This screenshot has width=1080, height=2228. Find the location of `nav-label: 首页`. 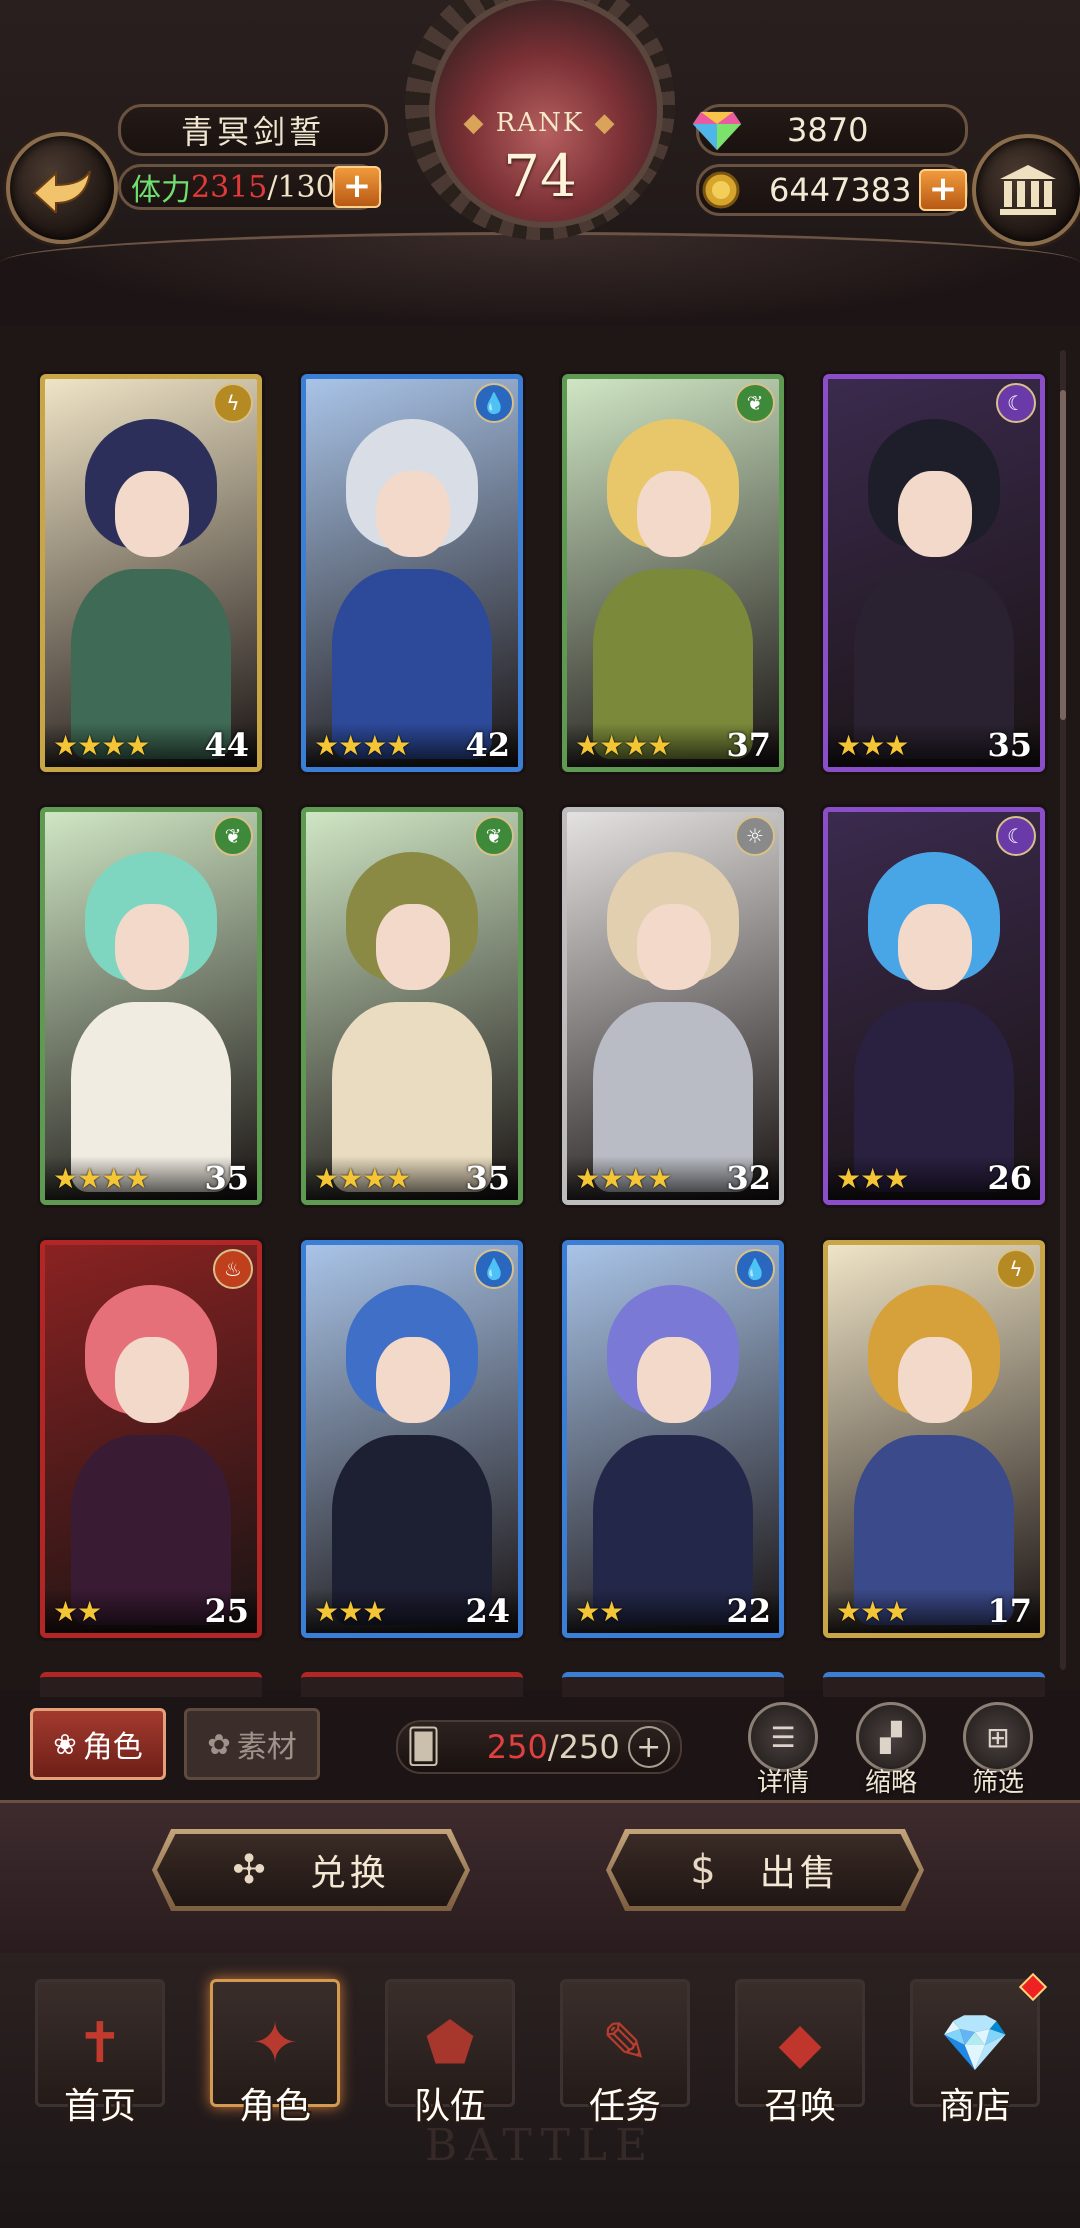

nav-label: 首页 is located at coordinates (99, 2106).